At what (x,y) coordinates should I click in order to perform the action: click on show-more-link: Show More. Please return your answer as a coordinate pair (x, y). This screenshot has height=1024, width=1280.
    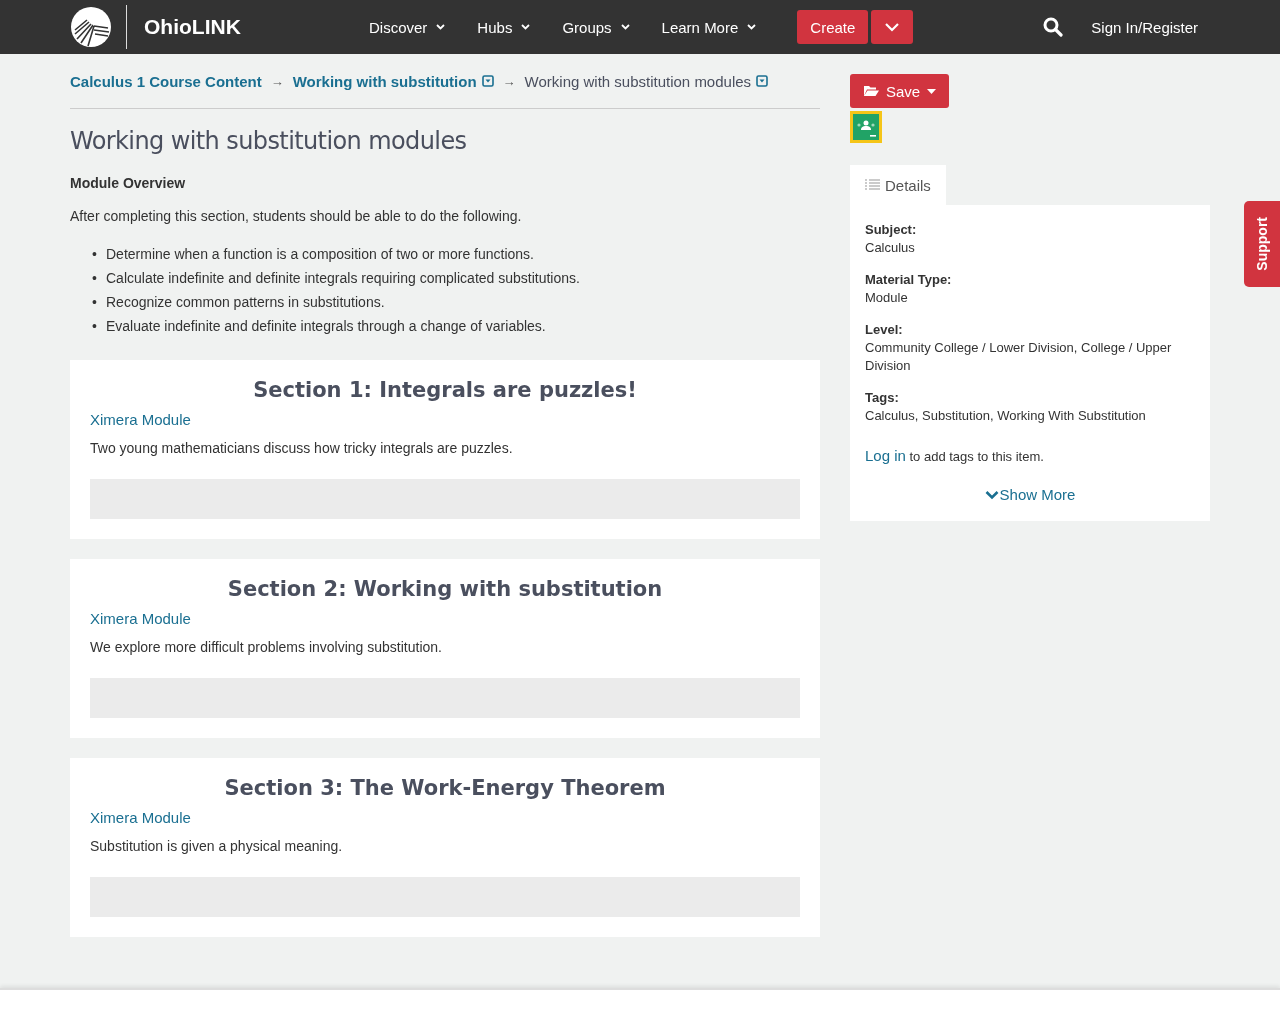
    Looking at the image, I should click on (1030, 494).